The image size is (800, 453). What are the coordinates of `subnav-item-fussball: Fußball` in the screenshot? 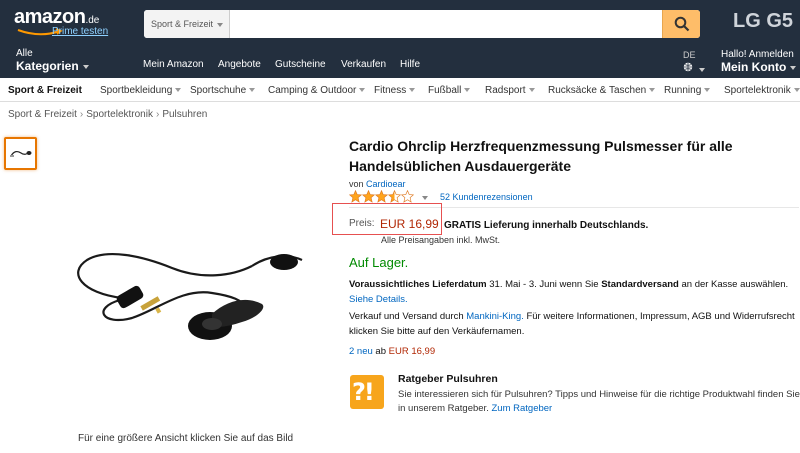 It's located at (449, 90).